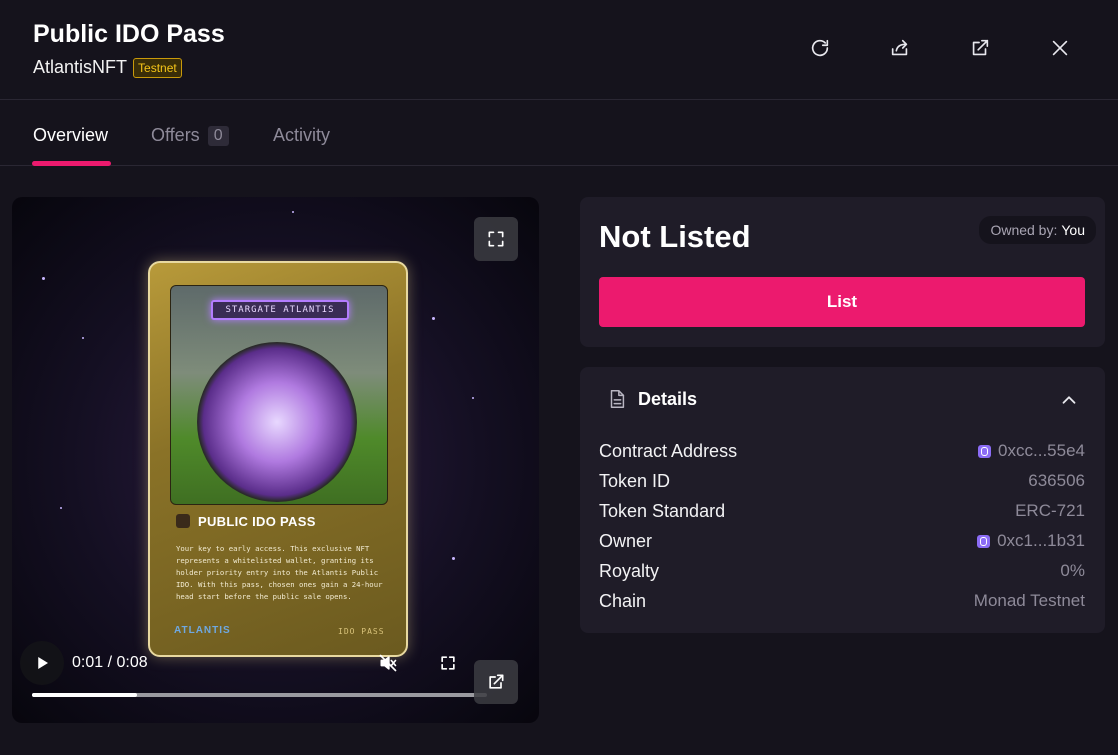  Describe the element at coordinates (259, 695) in the screenshot. I see `video-progress-bar` at that location.